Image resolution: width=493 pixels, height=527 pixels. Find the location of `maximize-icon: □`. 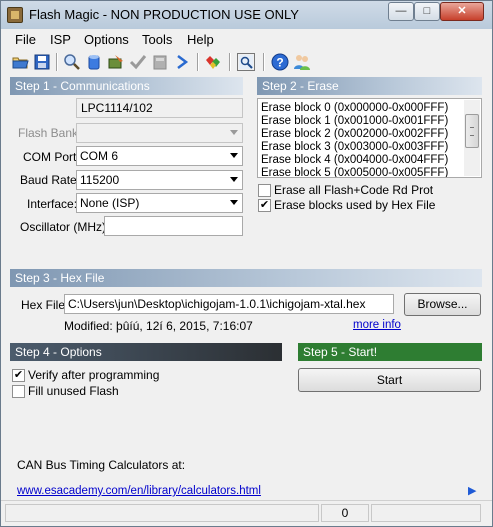

maximize-icon: □ is located at coordinates (427, 11).